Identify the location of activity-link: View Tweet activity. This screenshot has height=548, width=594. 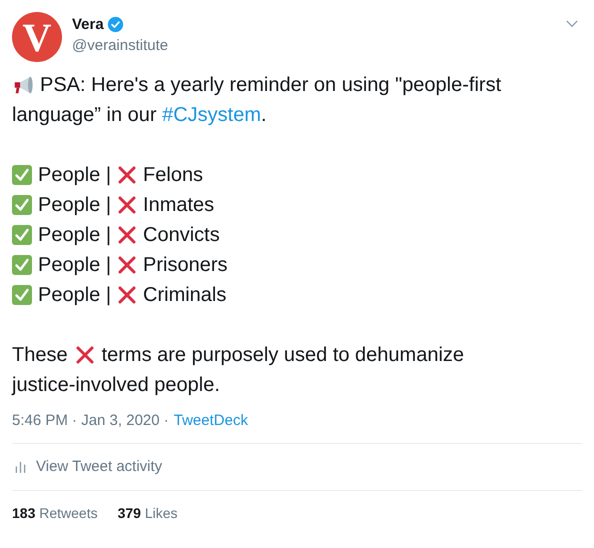
(297, 467).